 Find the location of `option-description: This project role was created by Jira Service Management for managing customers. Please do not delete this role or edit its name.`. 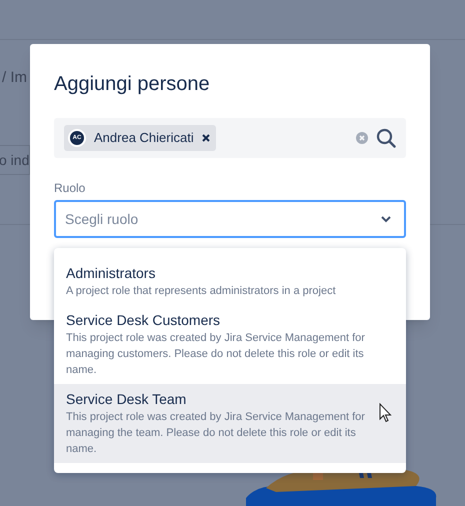

option-description: This project role was created by Jira Service Management for managing customers. Please do not delete this role or edit its name. is located at coordinates (216, 354).